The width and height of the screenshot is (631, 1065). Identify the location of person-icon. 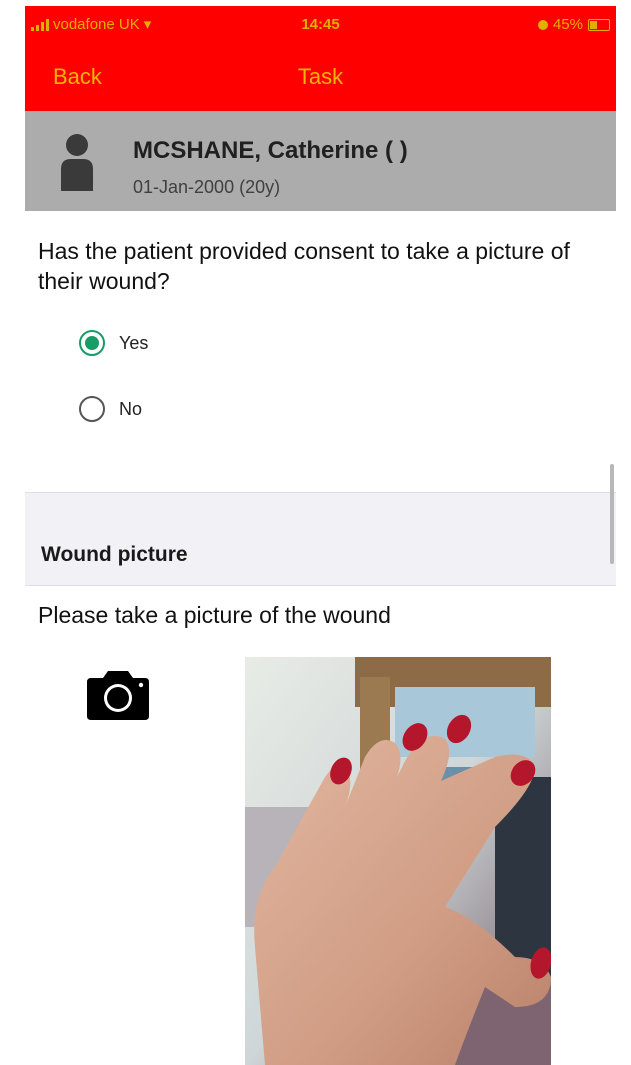
(77, 162).